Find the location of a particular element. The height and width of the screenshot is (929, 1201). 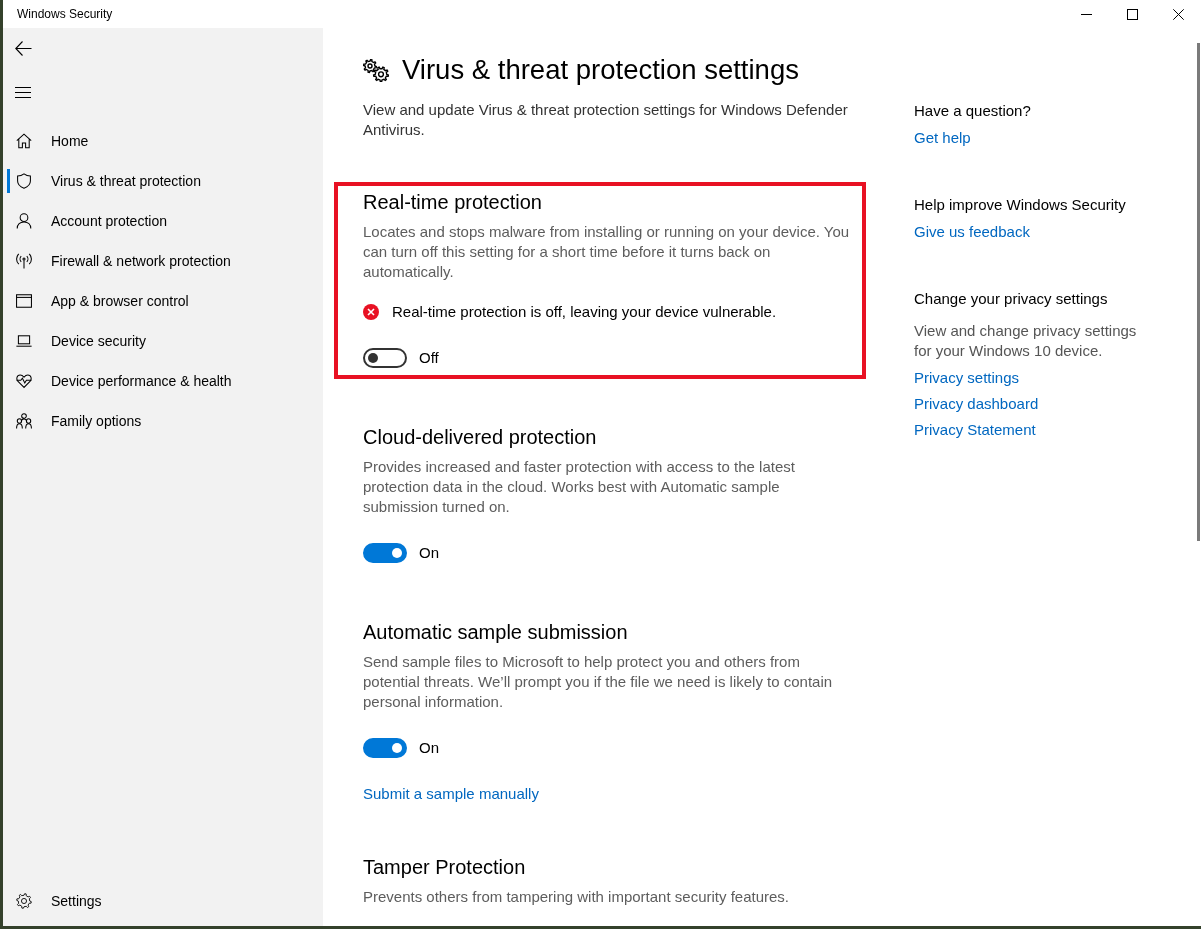

close-icon is located at coordinates (1178, 14).